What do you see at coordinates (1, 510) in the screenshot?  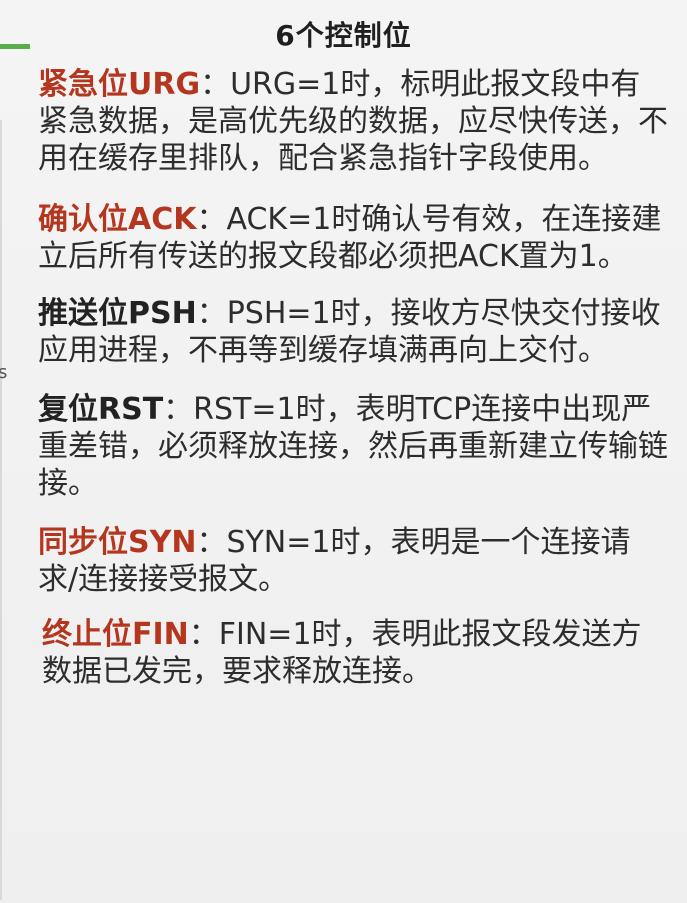 I see `left-edge-divider` at bounding box center [1, 510].